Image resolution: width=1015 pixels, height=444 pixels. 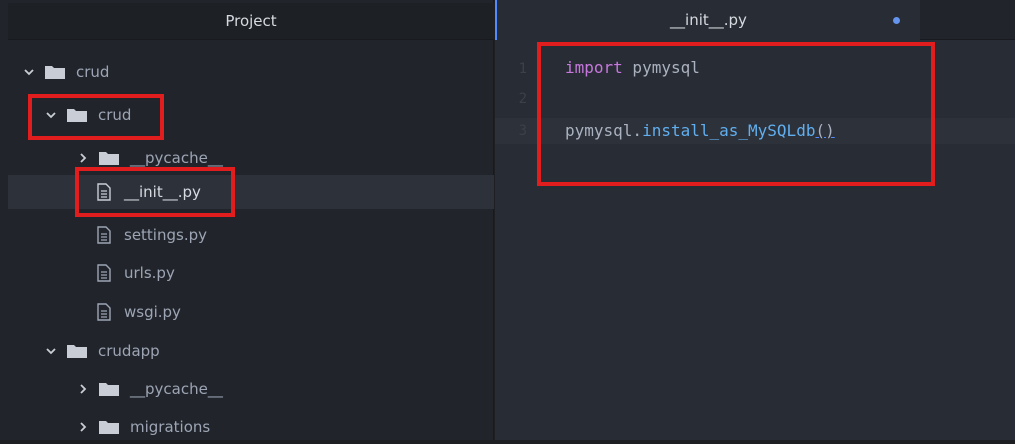 I want to click on highlight-box-init-file, so click(x=155, y=192).